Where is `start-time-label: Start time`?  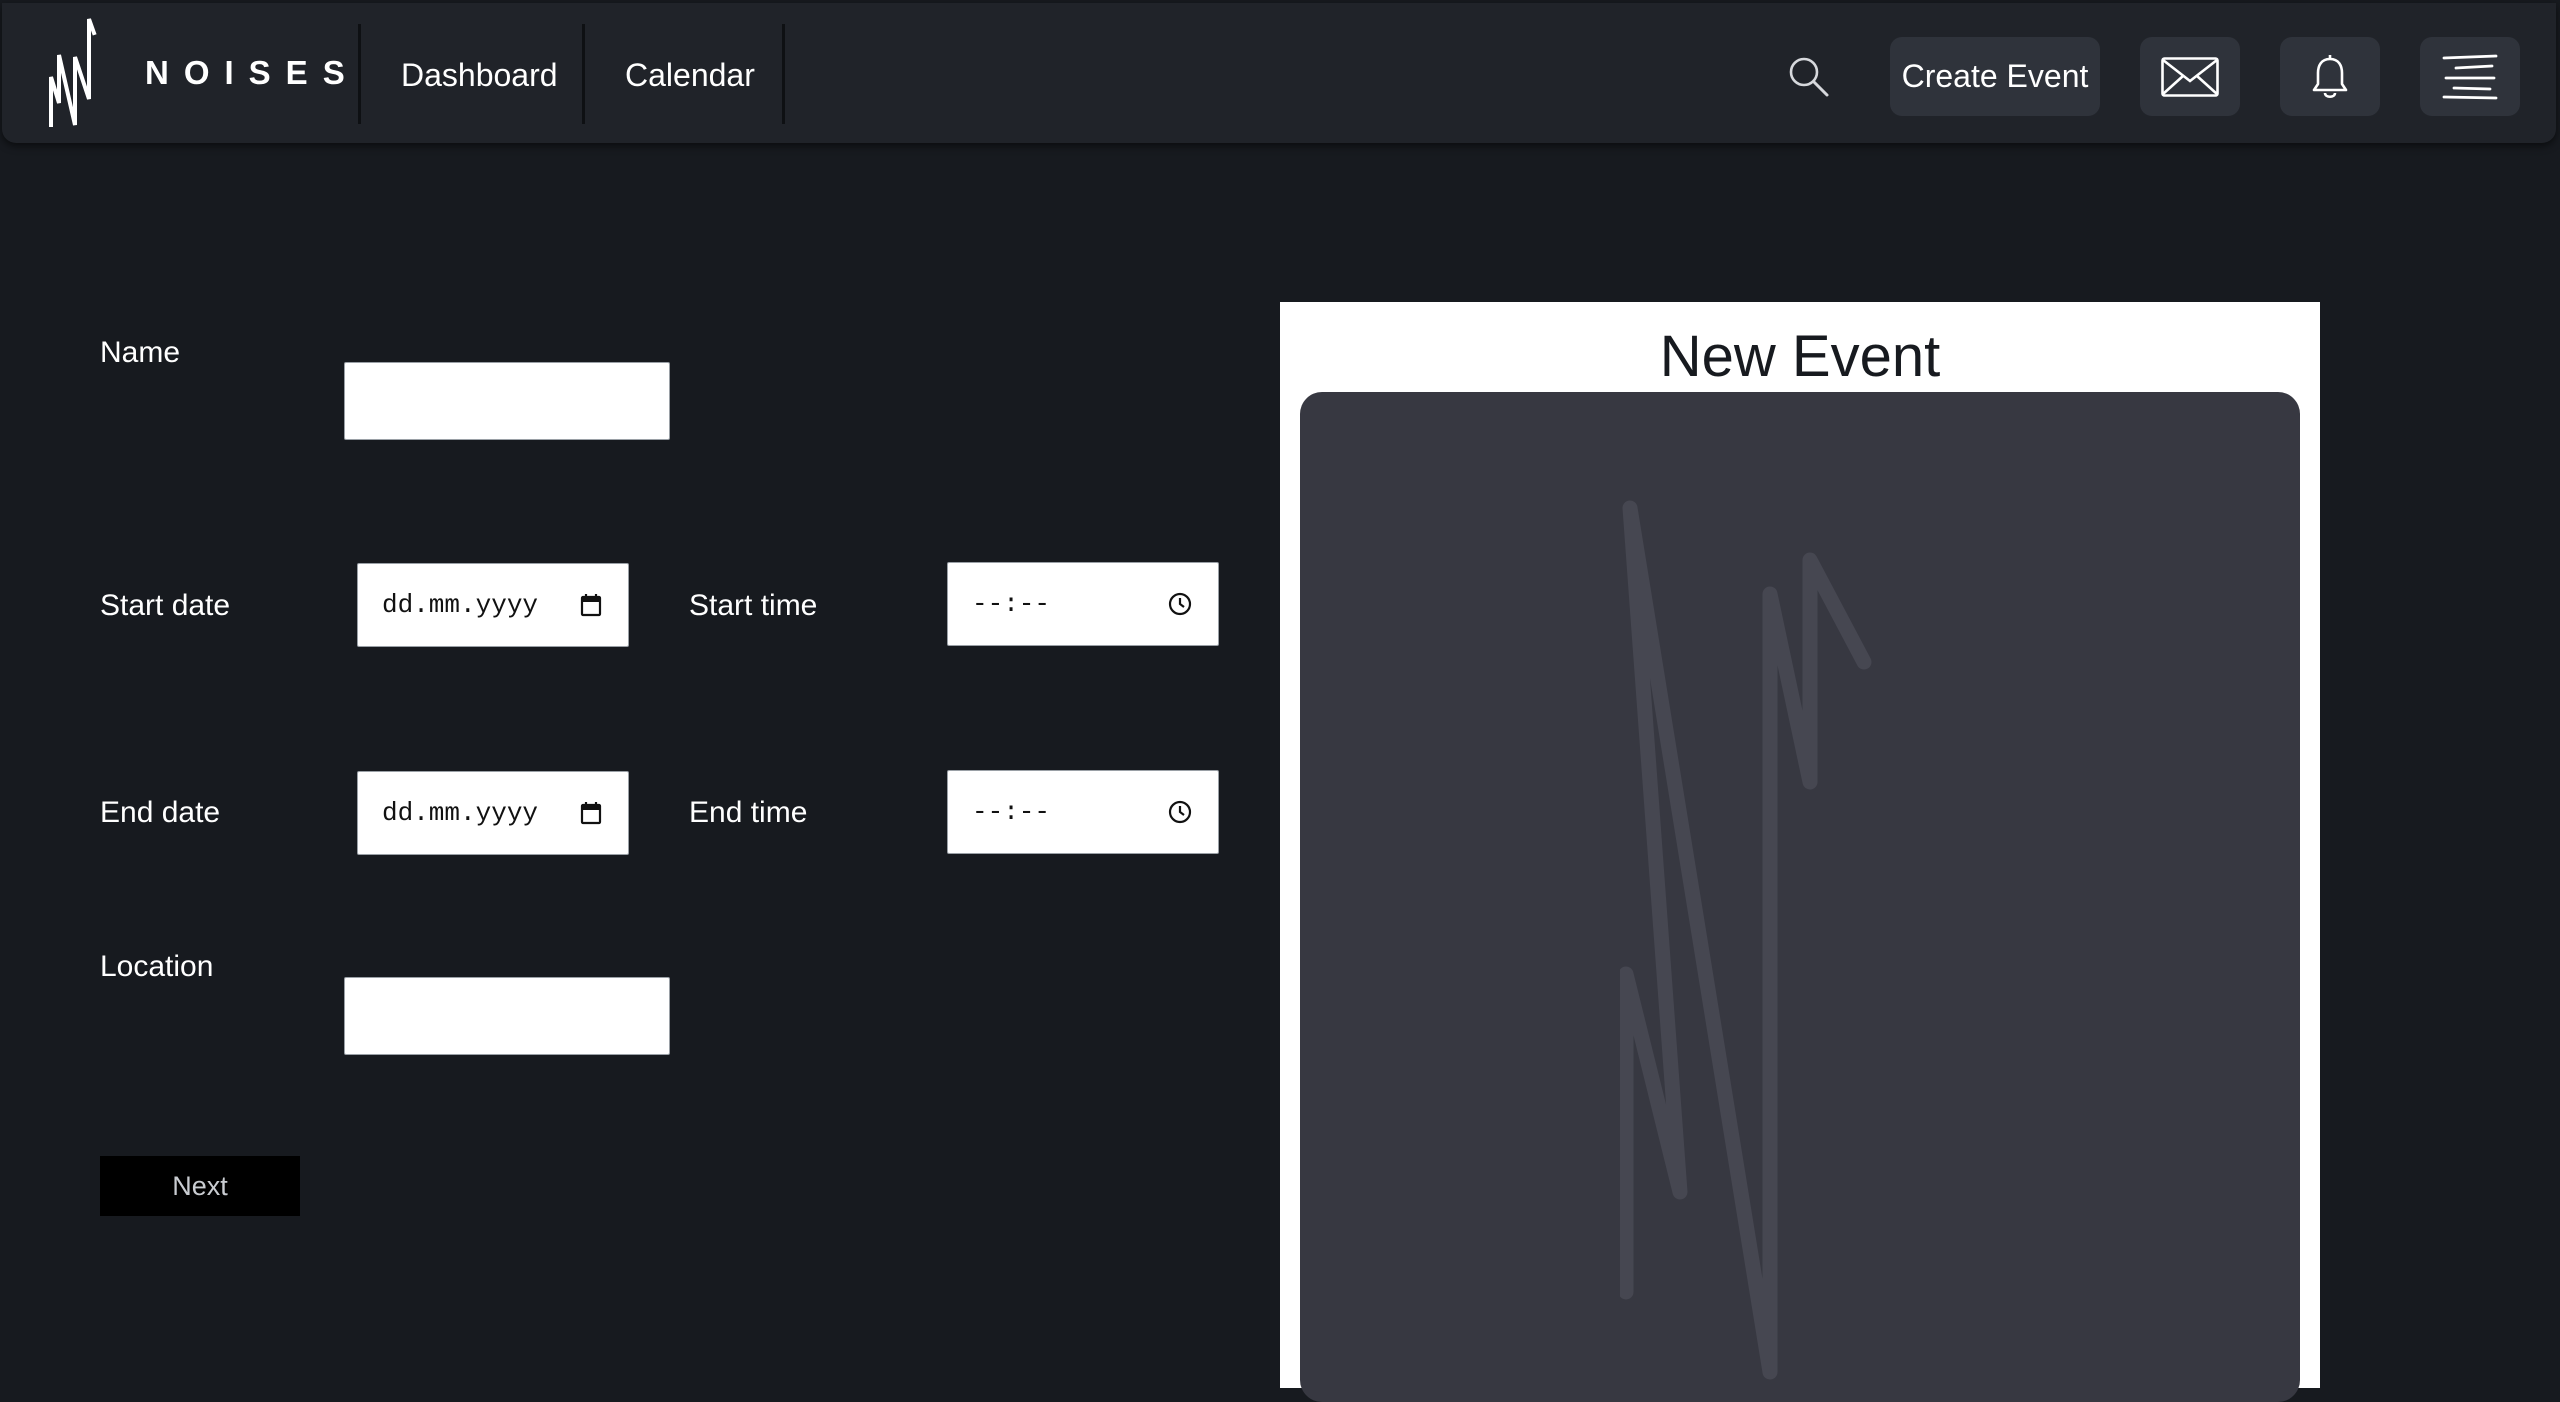 start-time-label: Start time is located at coordinates (753, 605).